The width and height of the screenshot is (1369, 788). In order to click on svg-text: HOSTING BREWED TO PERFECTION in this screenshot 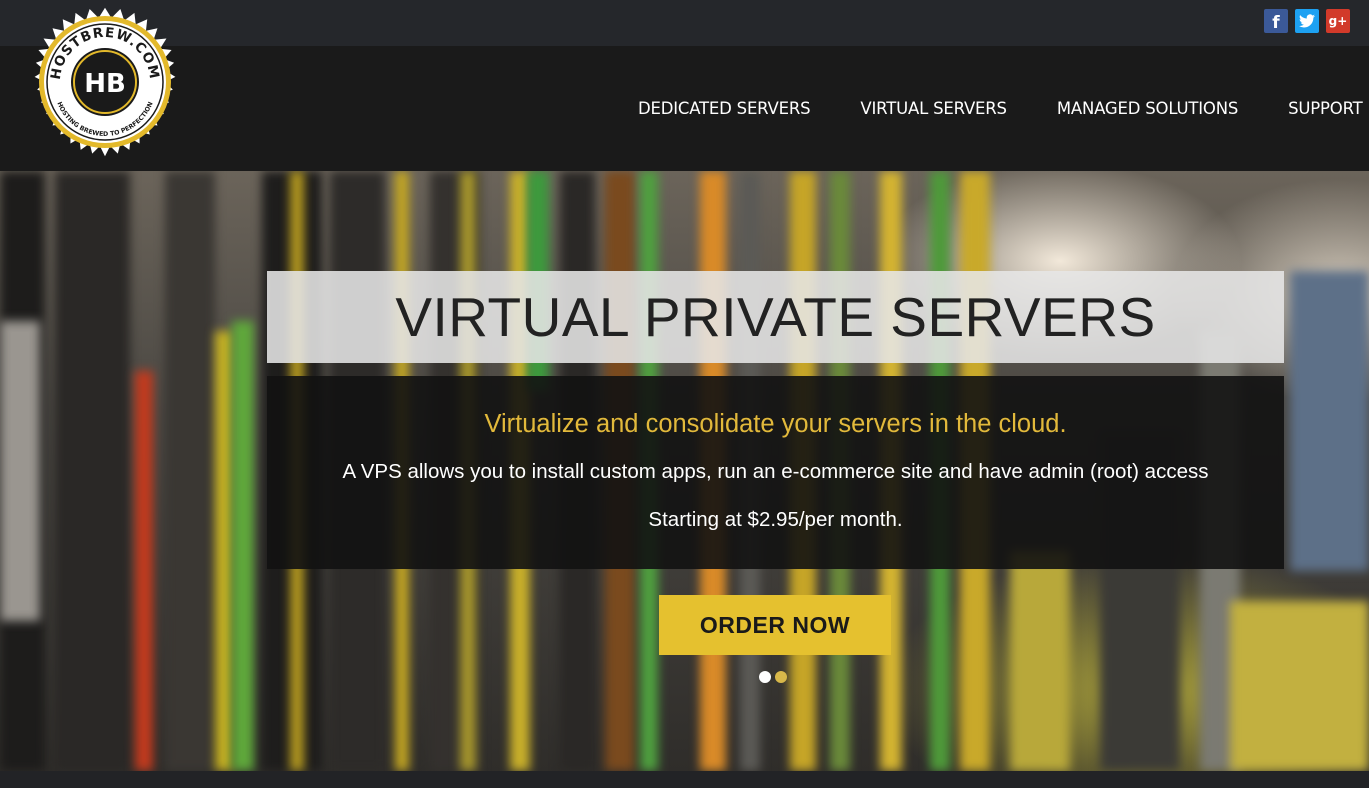, I will do `click(104, 119)`.